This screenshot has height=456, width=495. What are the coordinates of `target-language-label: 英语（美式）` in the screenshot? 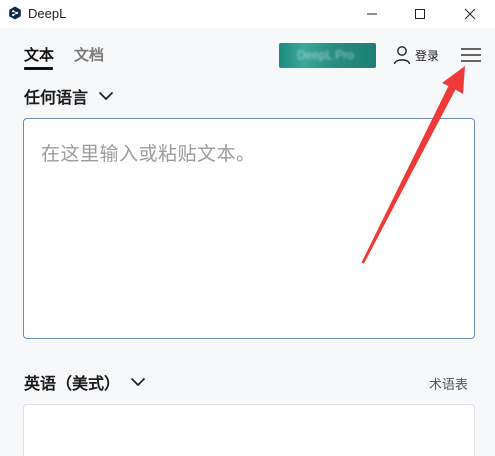 It's located at (72, 384).